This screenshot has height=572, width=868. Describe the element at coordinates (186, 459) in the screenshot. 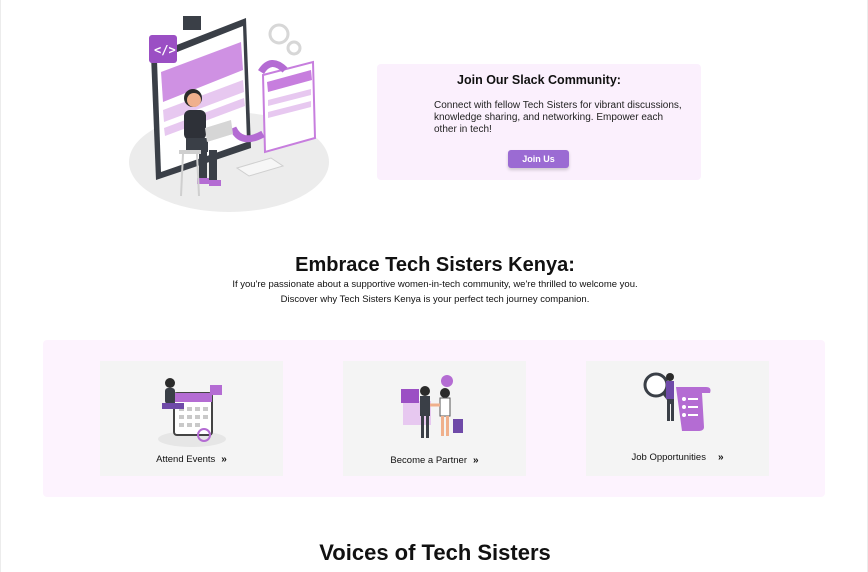

I see `attend-events-label: Attend Events` at that location.